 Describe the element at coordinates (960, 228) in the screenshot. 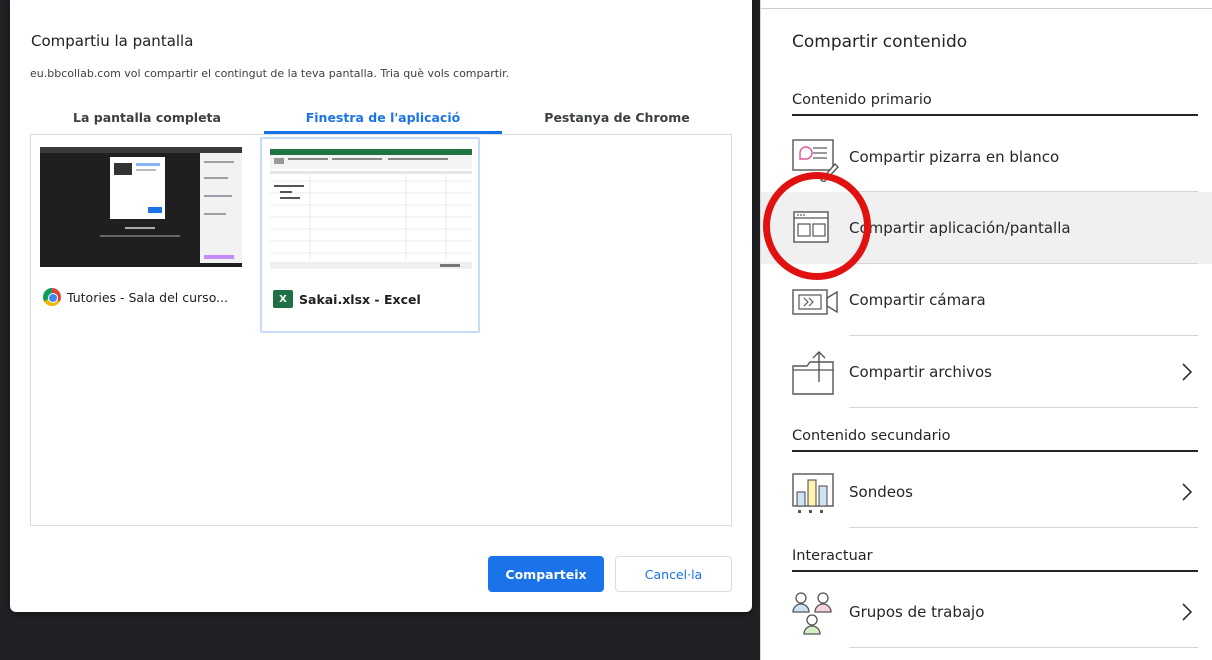

I see `share-application-screen-label: Compartir aplicación/pantalla` at that location.